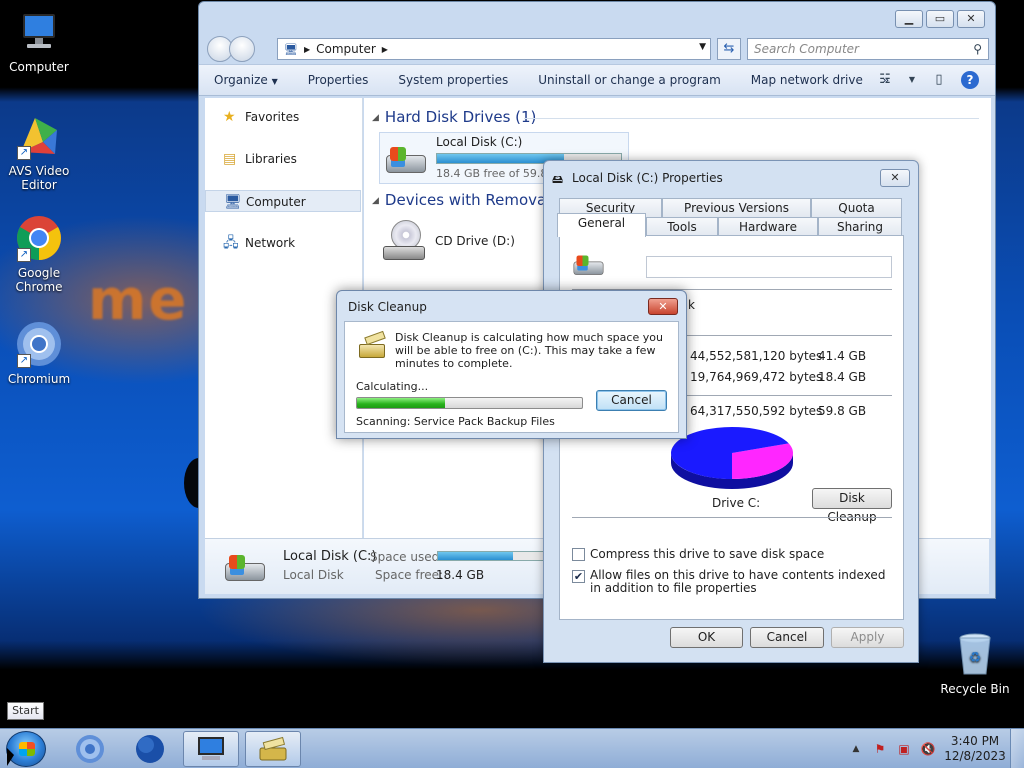 Image resolution: width=1024 pixels, height=768 pixels. What do you see at coordinates (702, 47) in the screenshot?
I see `address-dropdown-icon: ▼` at bounding box center [702, 47].